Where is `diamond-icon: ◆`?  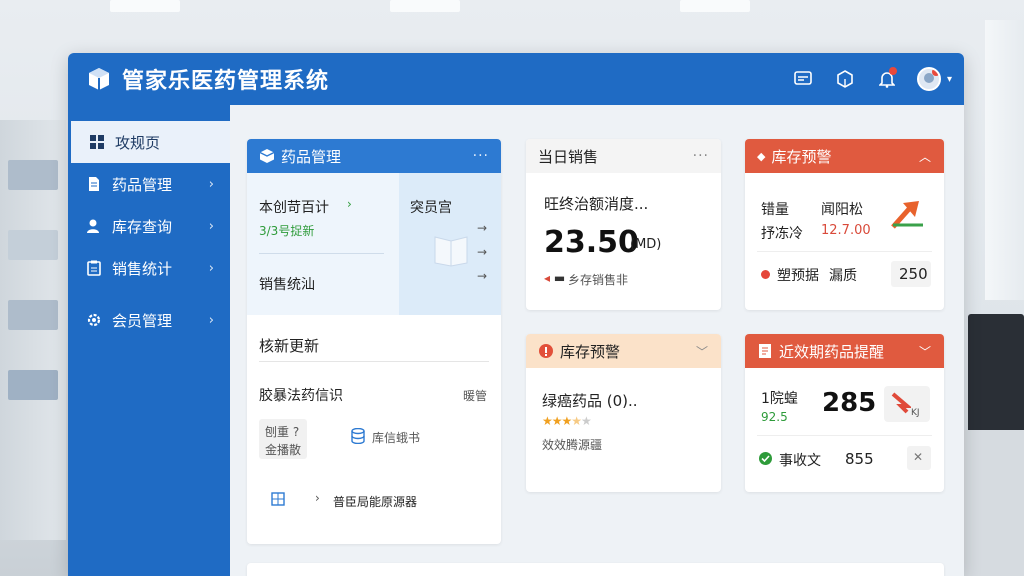 diamond-icon: ◆ is located at coordinates (761, 156).